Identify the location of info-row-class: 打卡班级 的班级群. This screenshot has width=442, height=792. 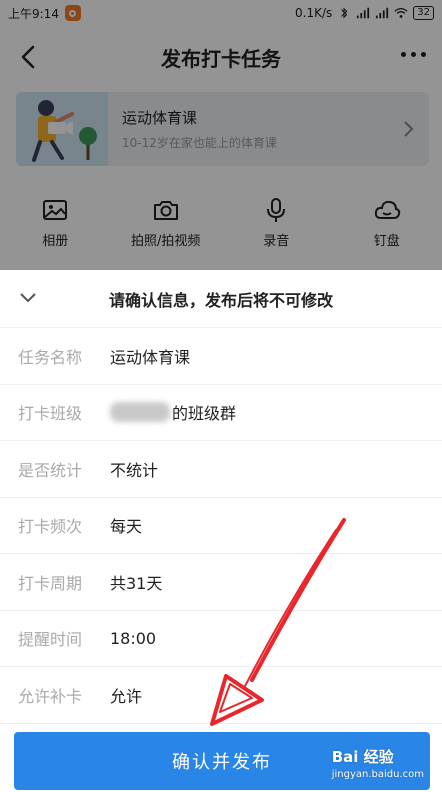
(221, 413).